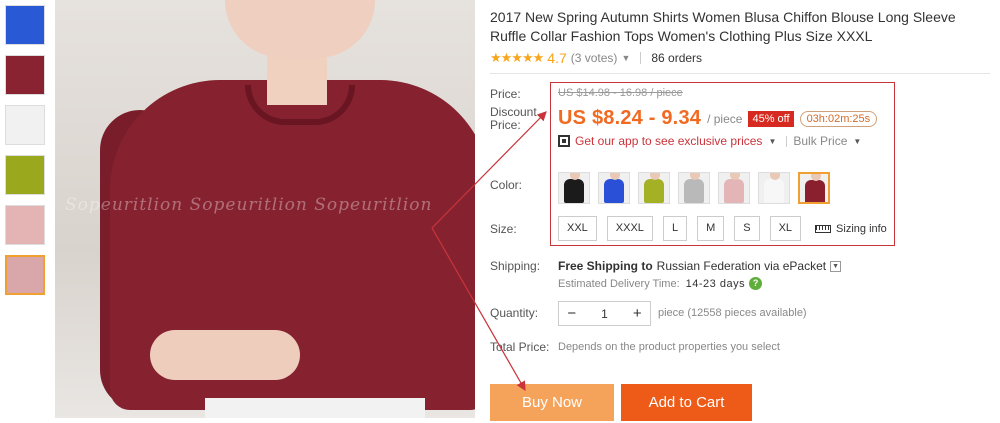 Image resolution: width=1000 pixels, height=423 pixels. Describe the element at coordinates (677, 58) in the screenshot. I see `orders-count: 86 orders` at that location.